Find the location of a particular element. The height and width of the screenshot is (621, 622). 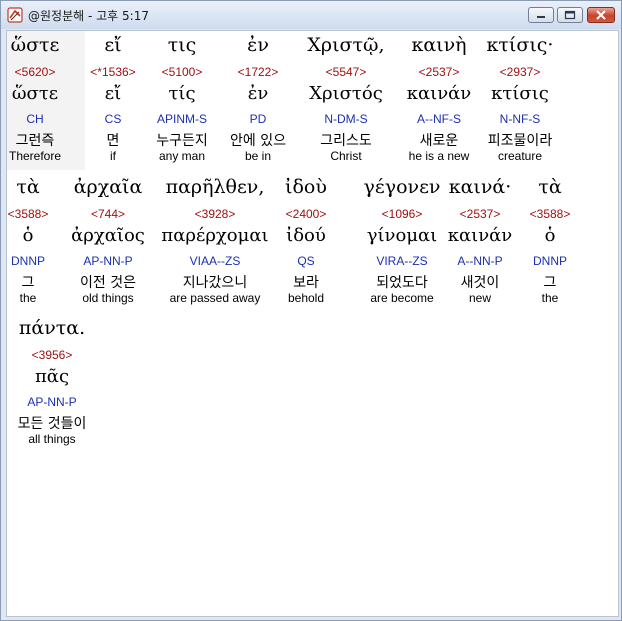

english-gloss: the is located at coordinates (550, 298).